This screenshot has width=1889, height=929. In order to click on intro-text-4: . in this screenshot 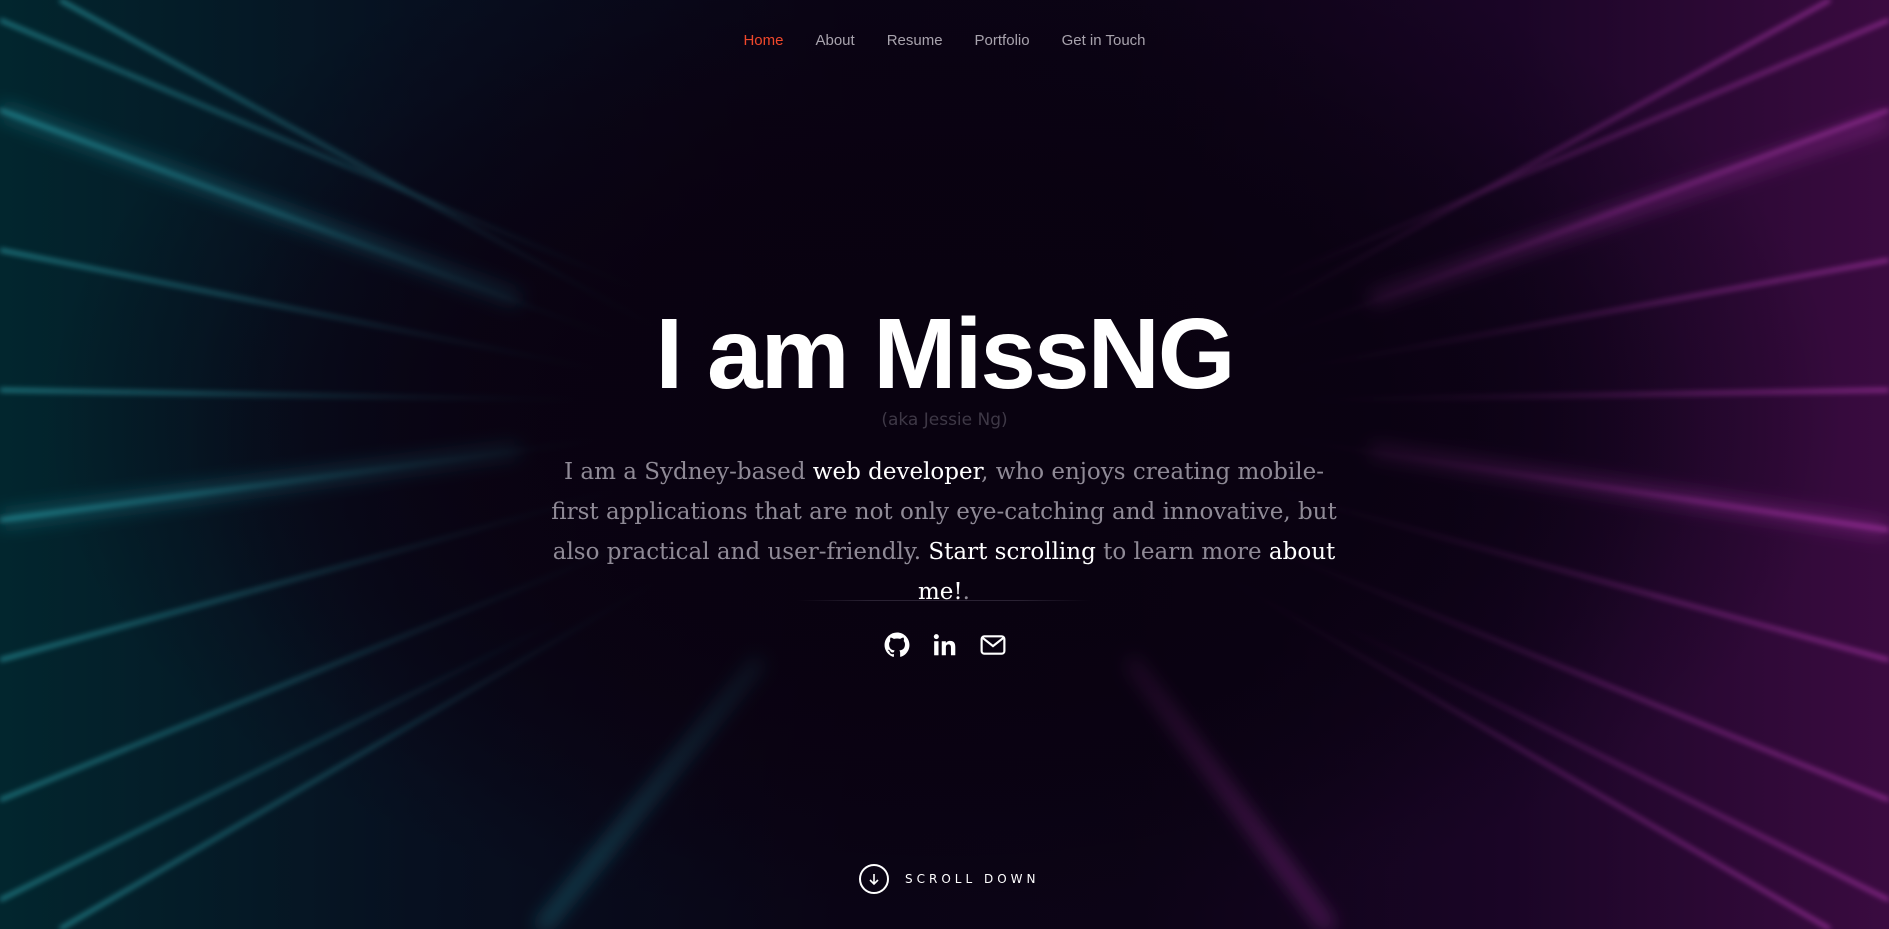, I will do `click(966, 592)`.